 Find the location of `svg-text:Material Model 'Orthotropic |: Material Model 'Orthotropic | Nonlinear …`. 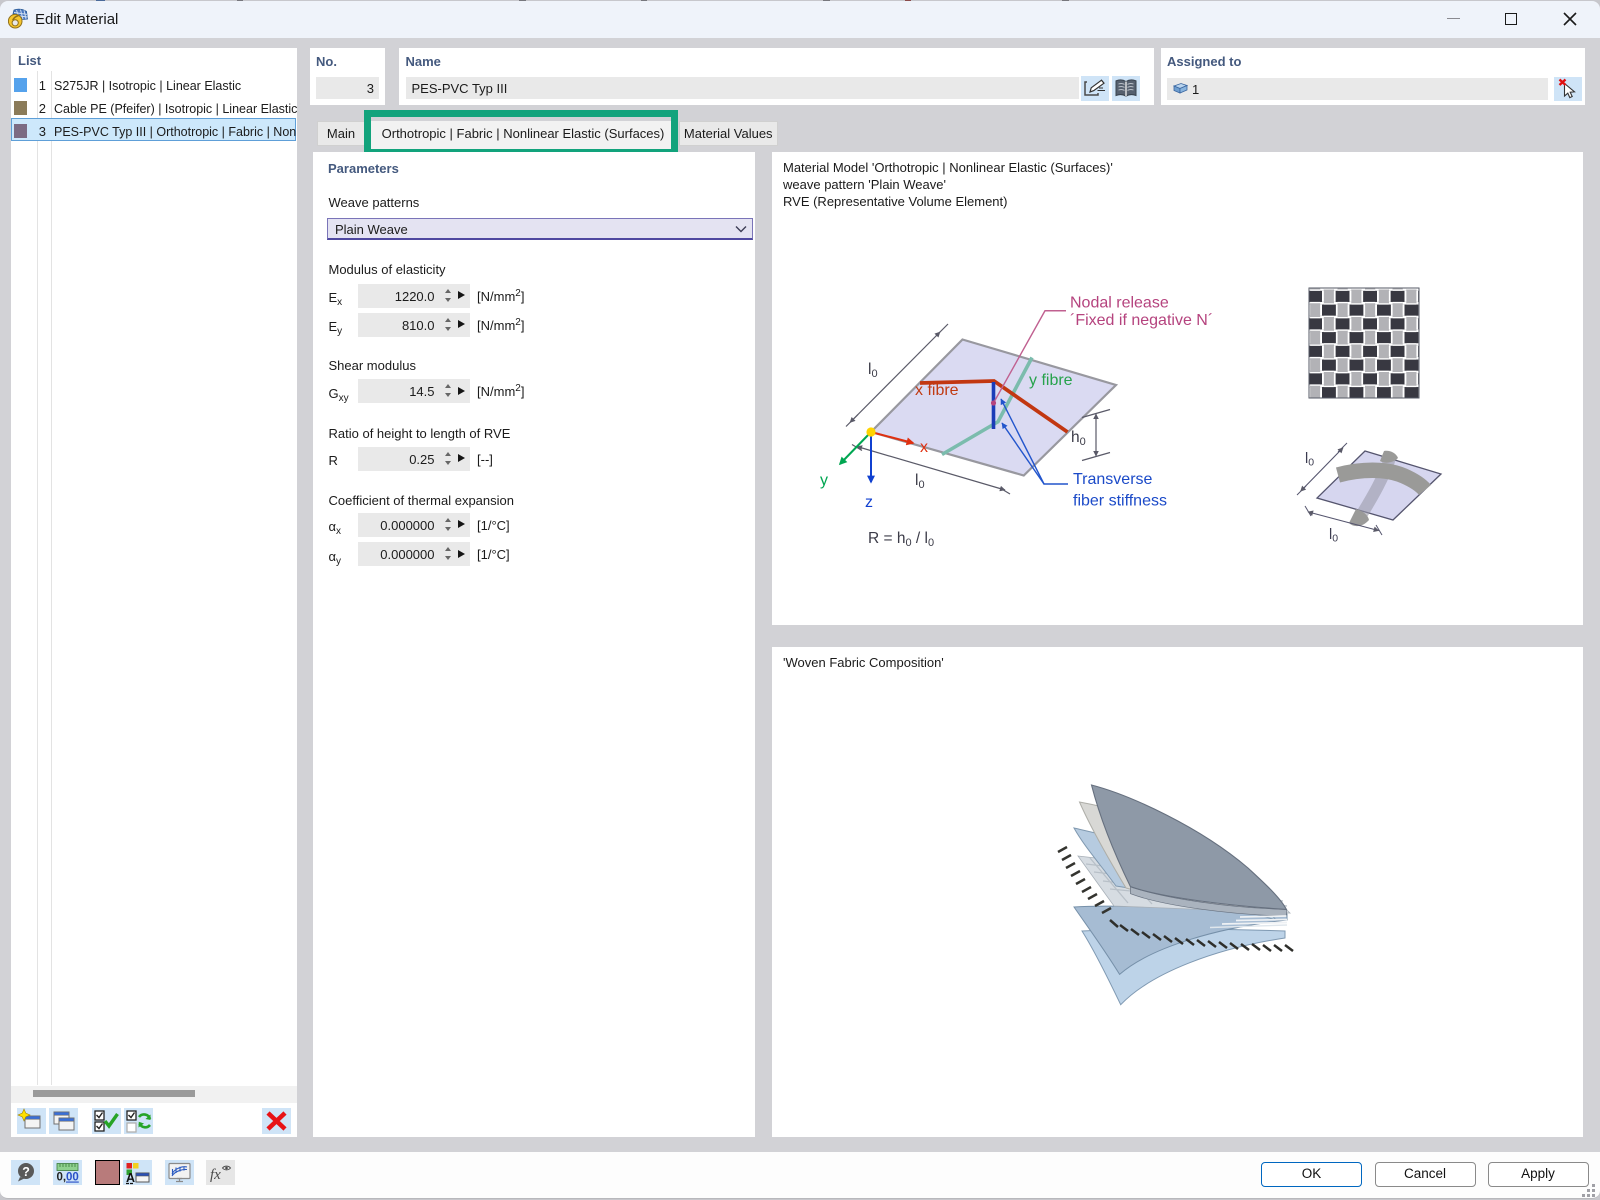

svg-text:Material Model 'Orthotropic |: Material Model 'Orthotropic | Nonlinear … is located at coordinates (948, 167).